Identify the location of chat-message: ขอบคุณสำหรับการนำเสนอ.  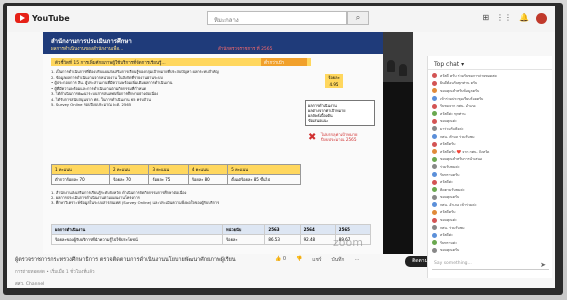
(490, 160).